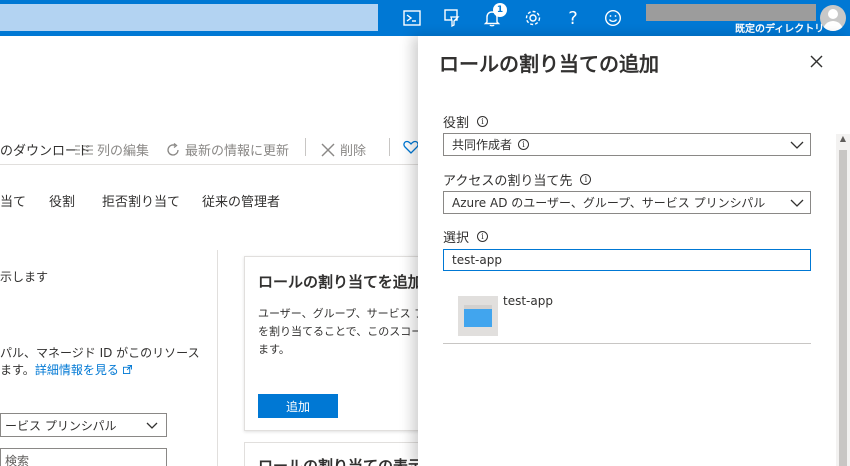 The image size is (850, 466). I want to click on select-label: 選択 i, so click(466, 236).